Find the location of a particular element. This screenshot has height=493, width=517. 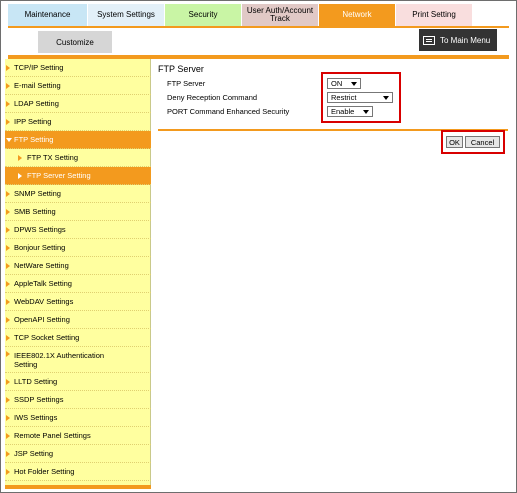

sidebar-item-label: FTP Server Setting is located at coordinates (59, 175).